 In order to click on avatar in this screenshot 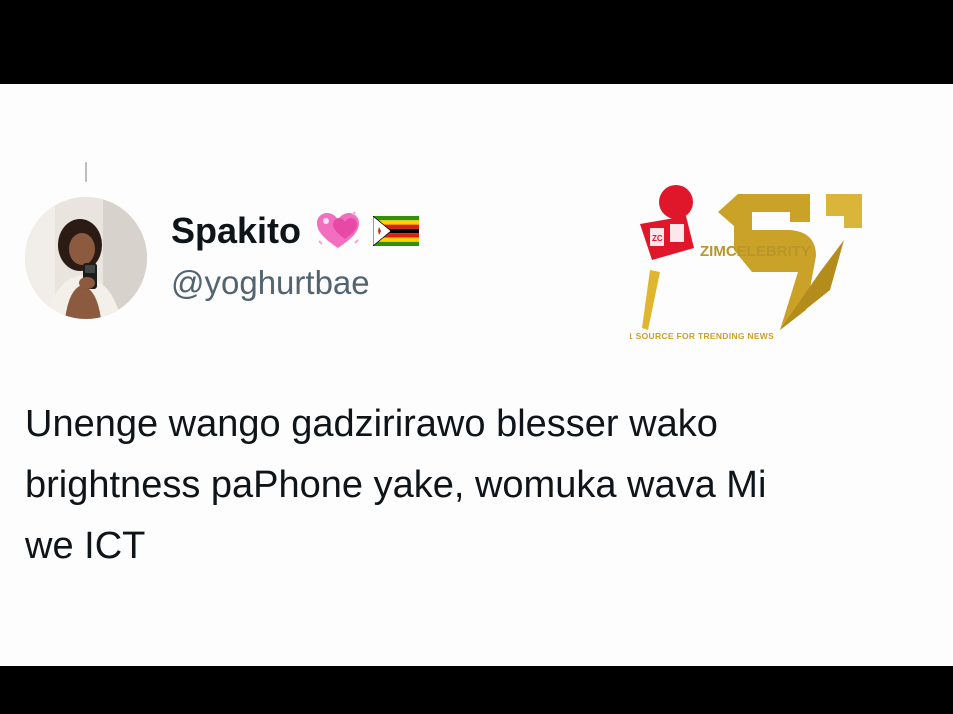, I will do `click(86, 258)`.